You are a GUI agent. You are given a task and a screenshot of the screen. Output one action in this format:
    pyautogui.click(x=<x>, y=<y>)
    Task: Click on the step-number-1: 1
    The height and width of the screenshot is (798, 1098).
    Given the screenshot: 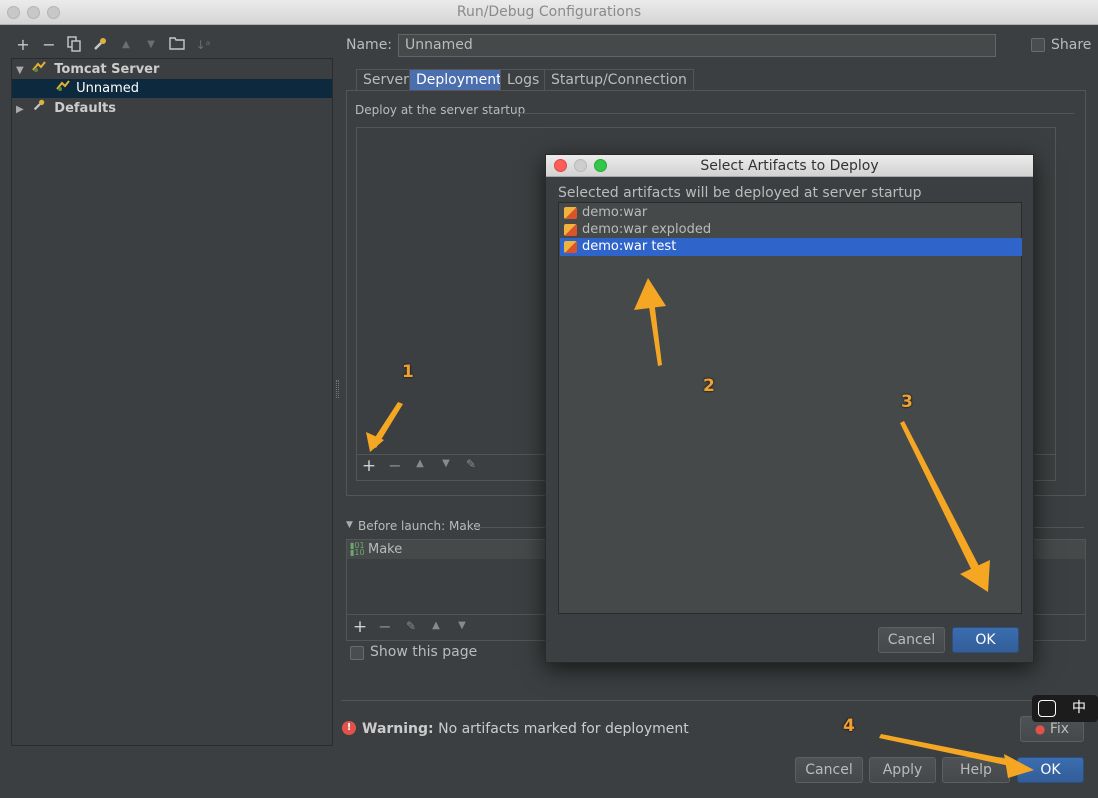 What is the action you would take?
    pyautogui.click(x=408, y=372)
    